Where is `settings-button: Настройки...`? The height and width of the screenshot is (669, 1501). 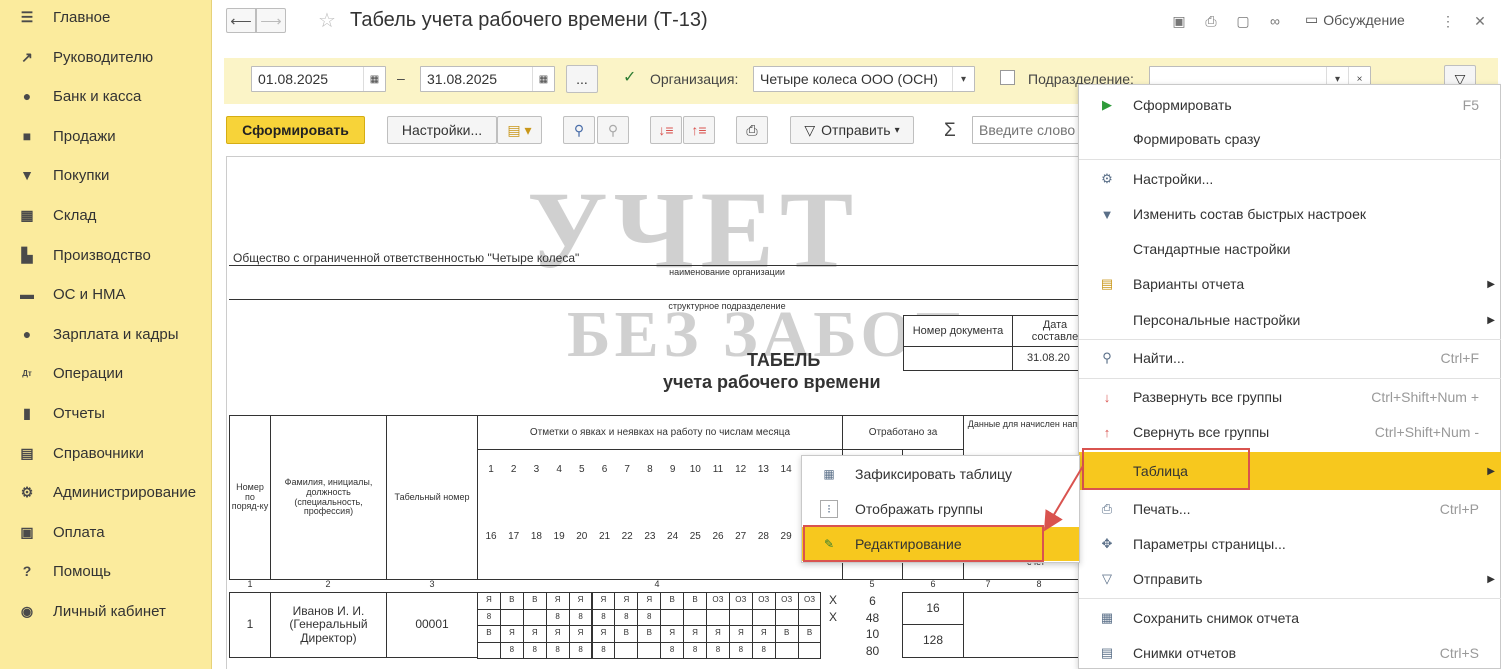 settings-button: Настройки... is located at coordinates (442, 130).